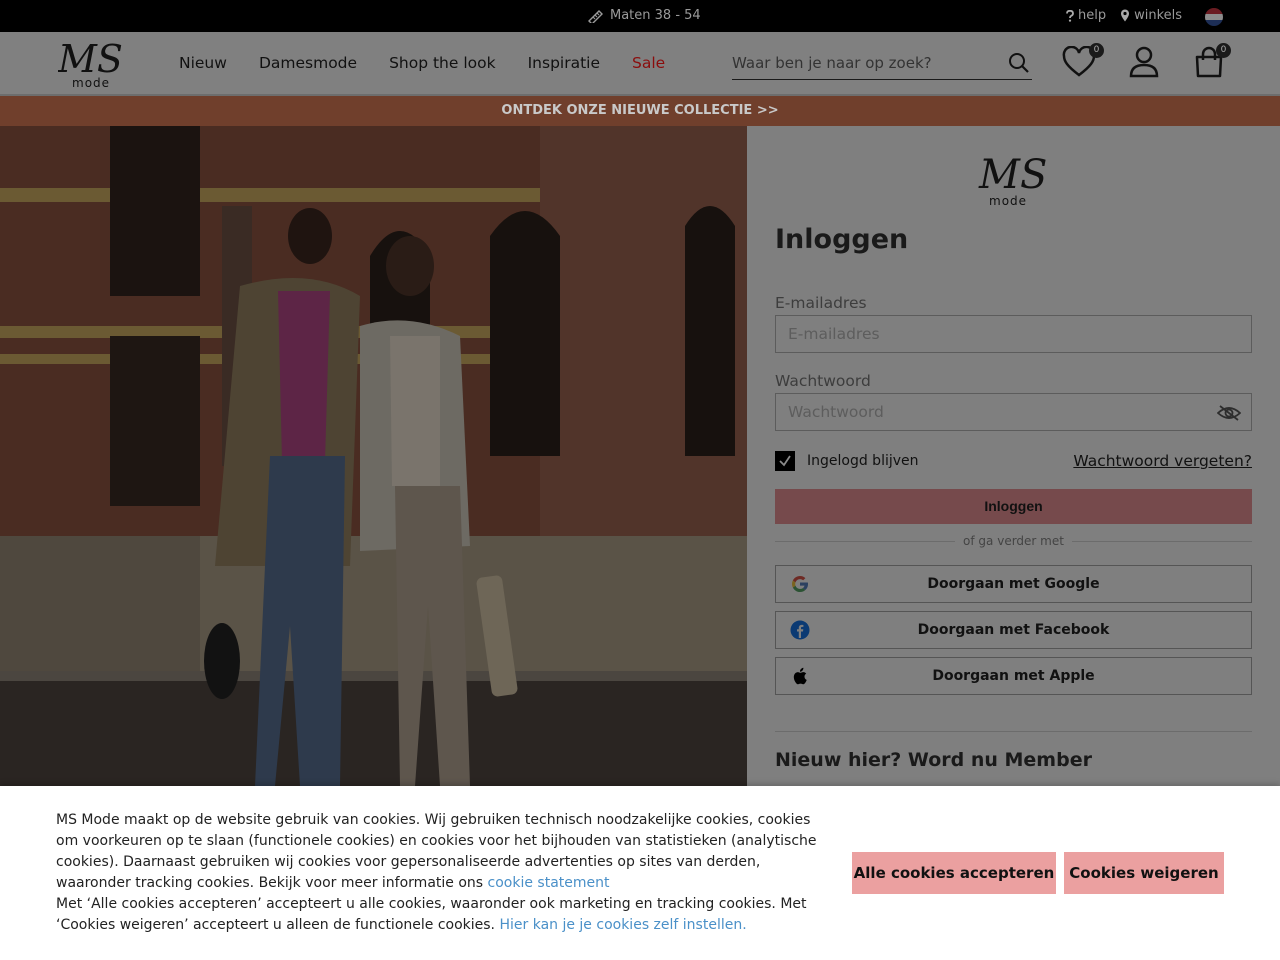 This screenshot has width=1280, height=960. I want to click on password-label: Wachtwoord, so click(823, 381).